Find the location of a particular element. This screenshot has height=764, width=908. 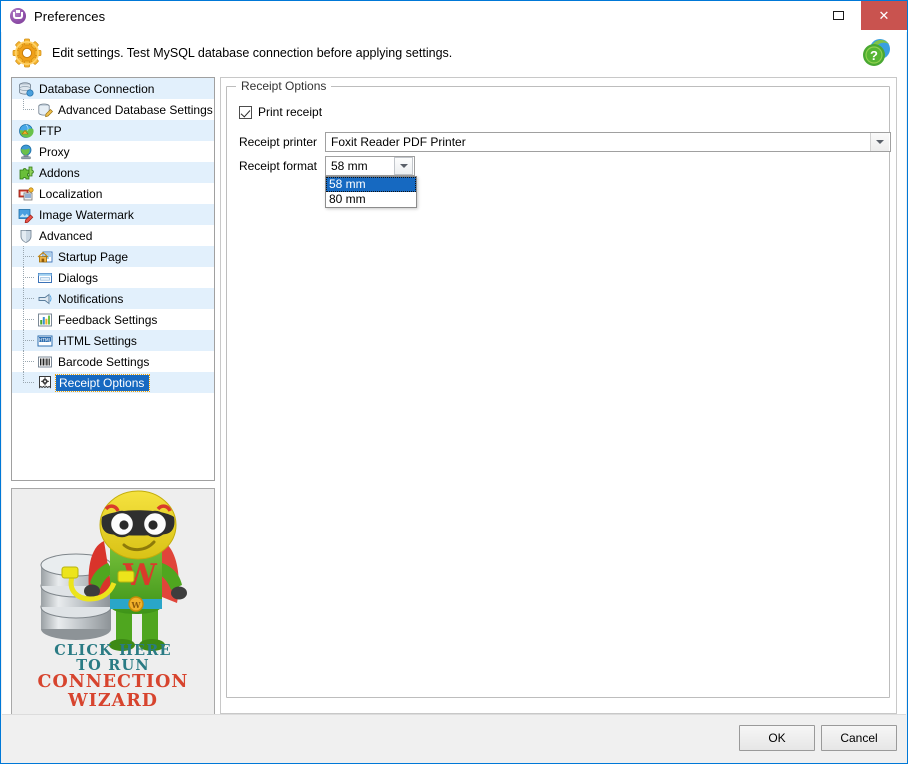

sidebar-item-label: FTP is located at coordinates (50, 130).